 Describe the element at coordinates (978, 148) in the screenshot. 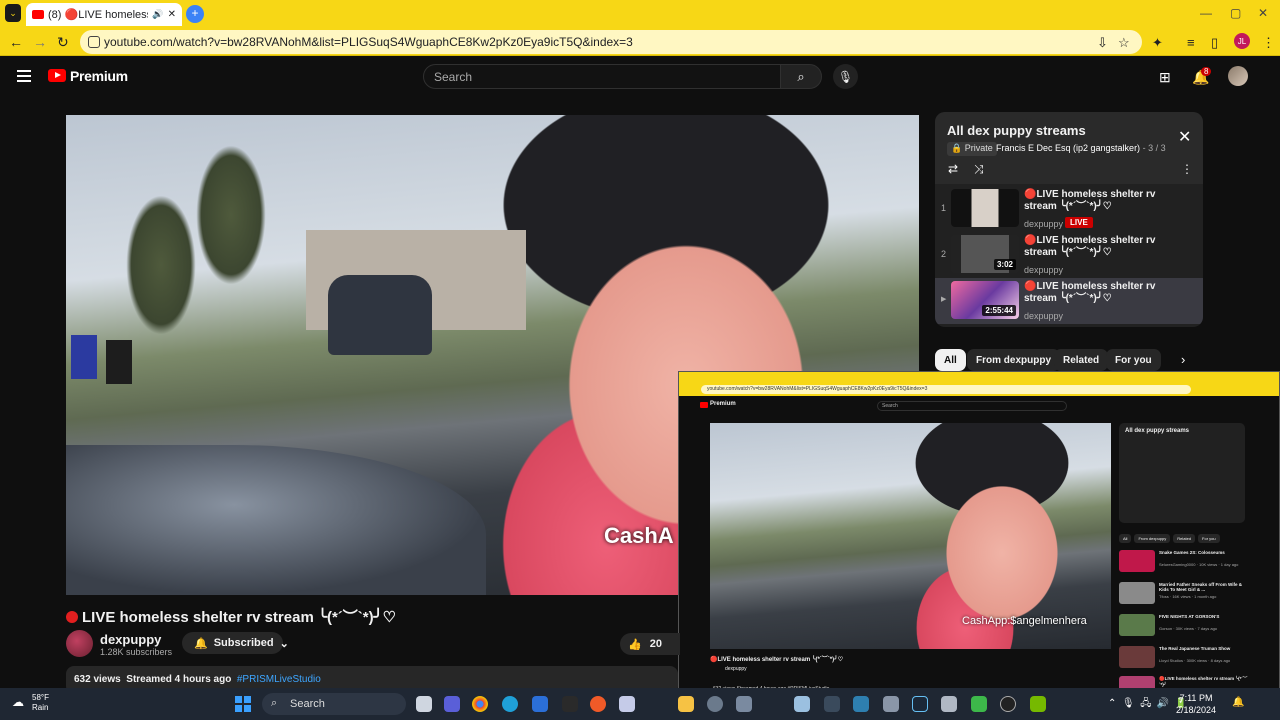

I see `privacy-label: Private` at that location.